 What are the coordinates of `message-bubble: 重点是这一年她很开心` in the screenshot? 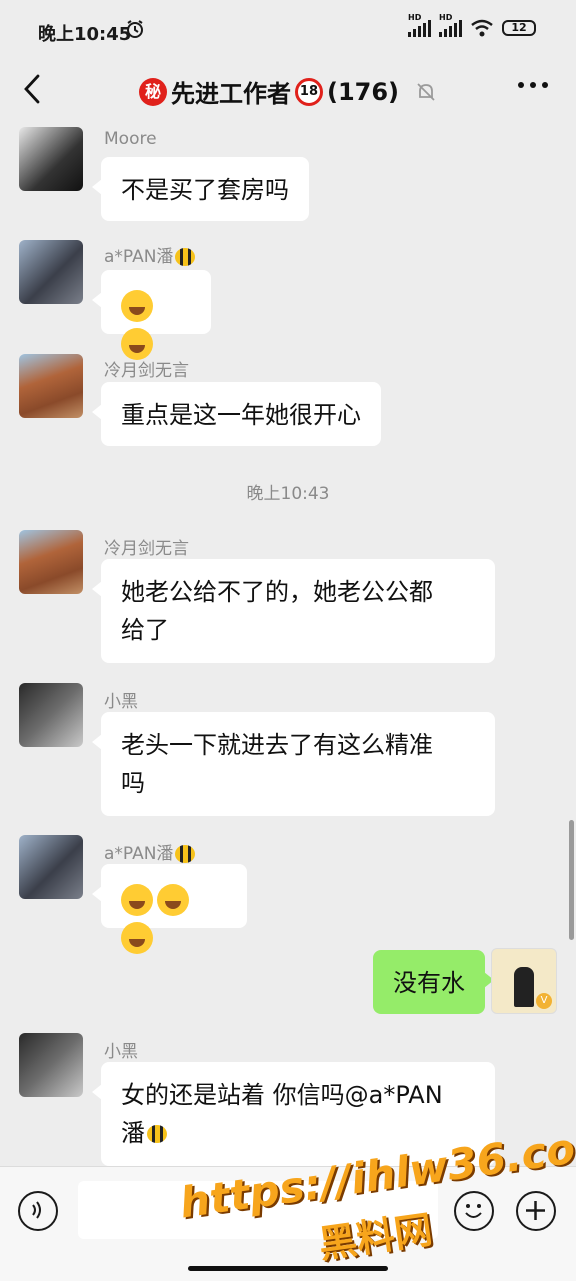 It's located at (236, 414).